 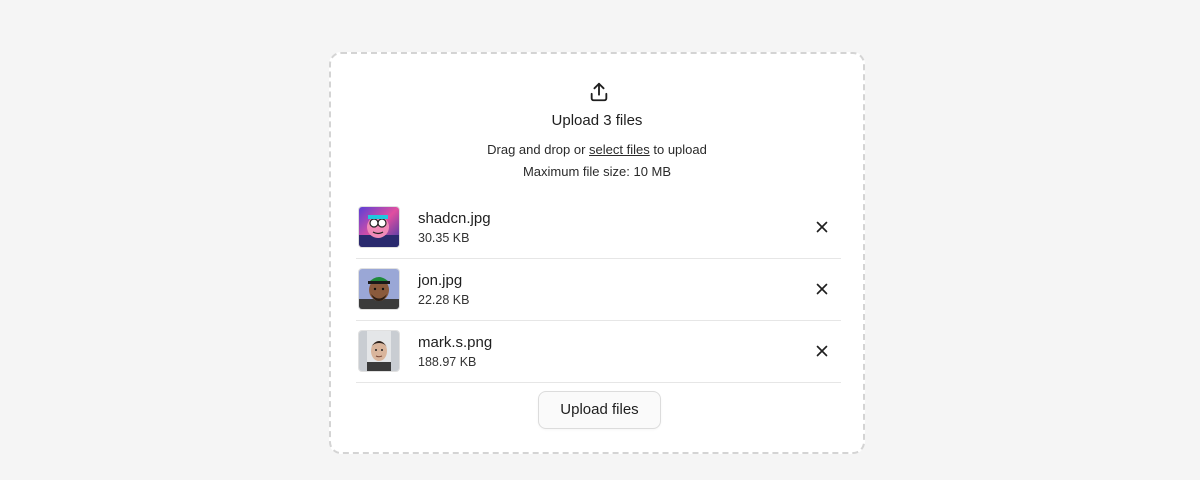 What do you see at coordinates (599, 92) in the screenshot?
I see `upload-icon` at bounding box center [599, 92].